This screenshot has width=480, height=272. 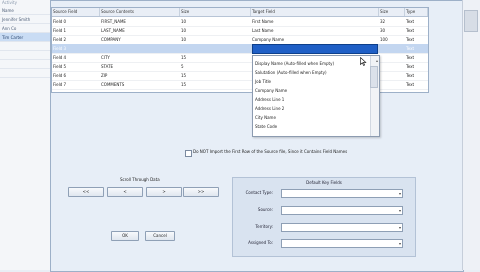 What do you see at coordinates (471, 135) in the screenshot?
I see `window-scrollbar` at bounding box center [471, 135].